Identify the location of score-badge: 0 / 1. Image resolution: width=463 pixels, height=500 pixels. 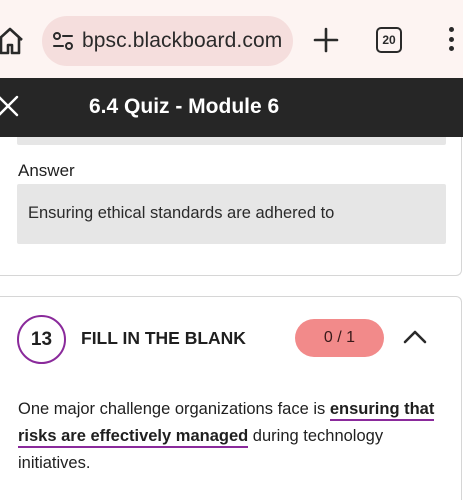
(339, 338).